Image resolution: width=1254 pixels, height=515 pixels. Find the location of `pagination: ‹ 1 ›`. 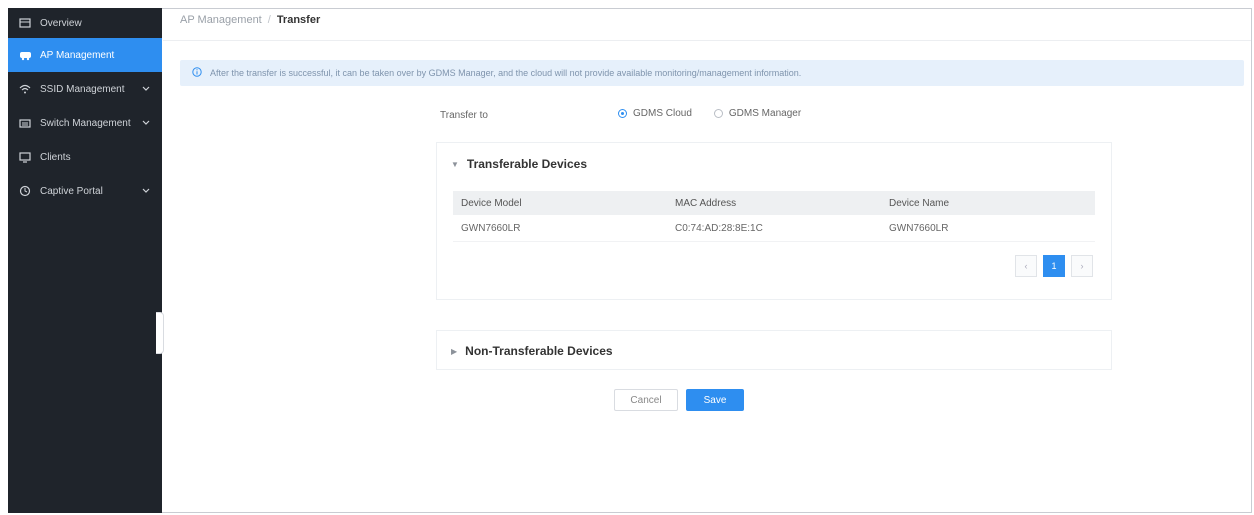

pagination: ‹ 1 › is located at coordinates (1054, 266).